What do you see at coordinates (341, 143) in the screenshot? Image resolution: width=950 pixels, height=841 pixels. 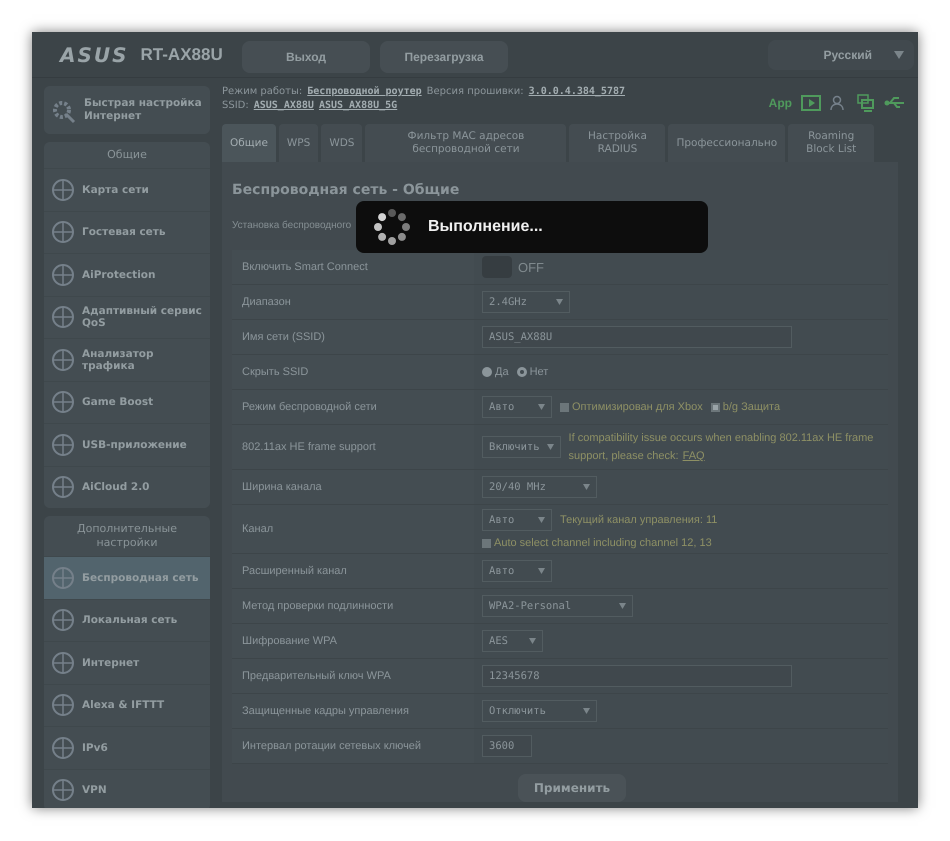 I see `tab: WDS` at bounding box center [341, 143].